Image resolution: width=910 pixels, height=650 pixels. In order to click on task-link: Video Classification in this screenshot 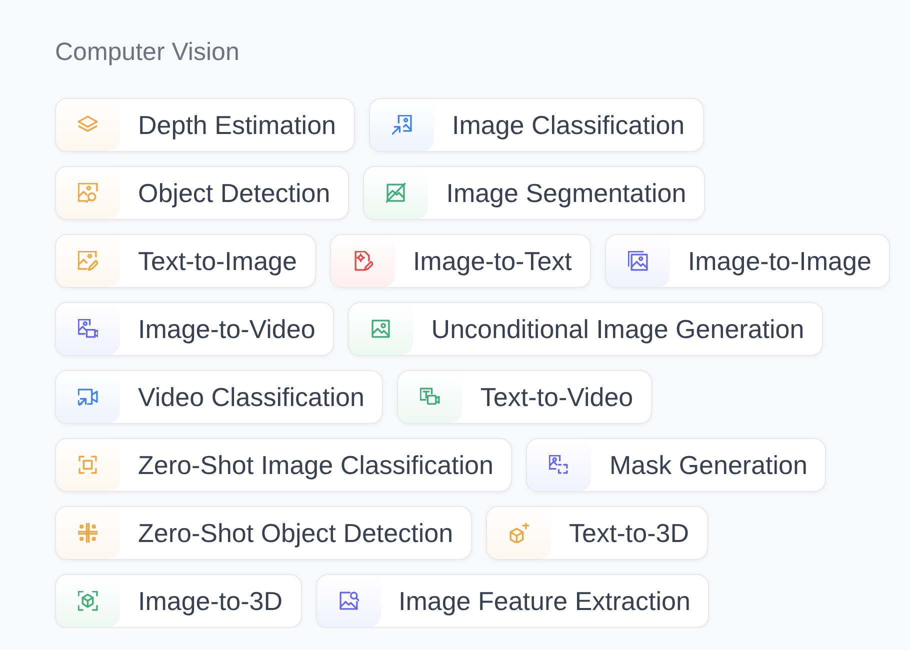, I will do `click(219, 397)`.